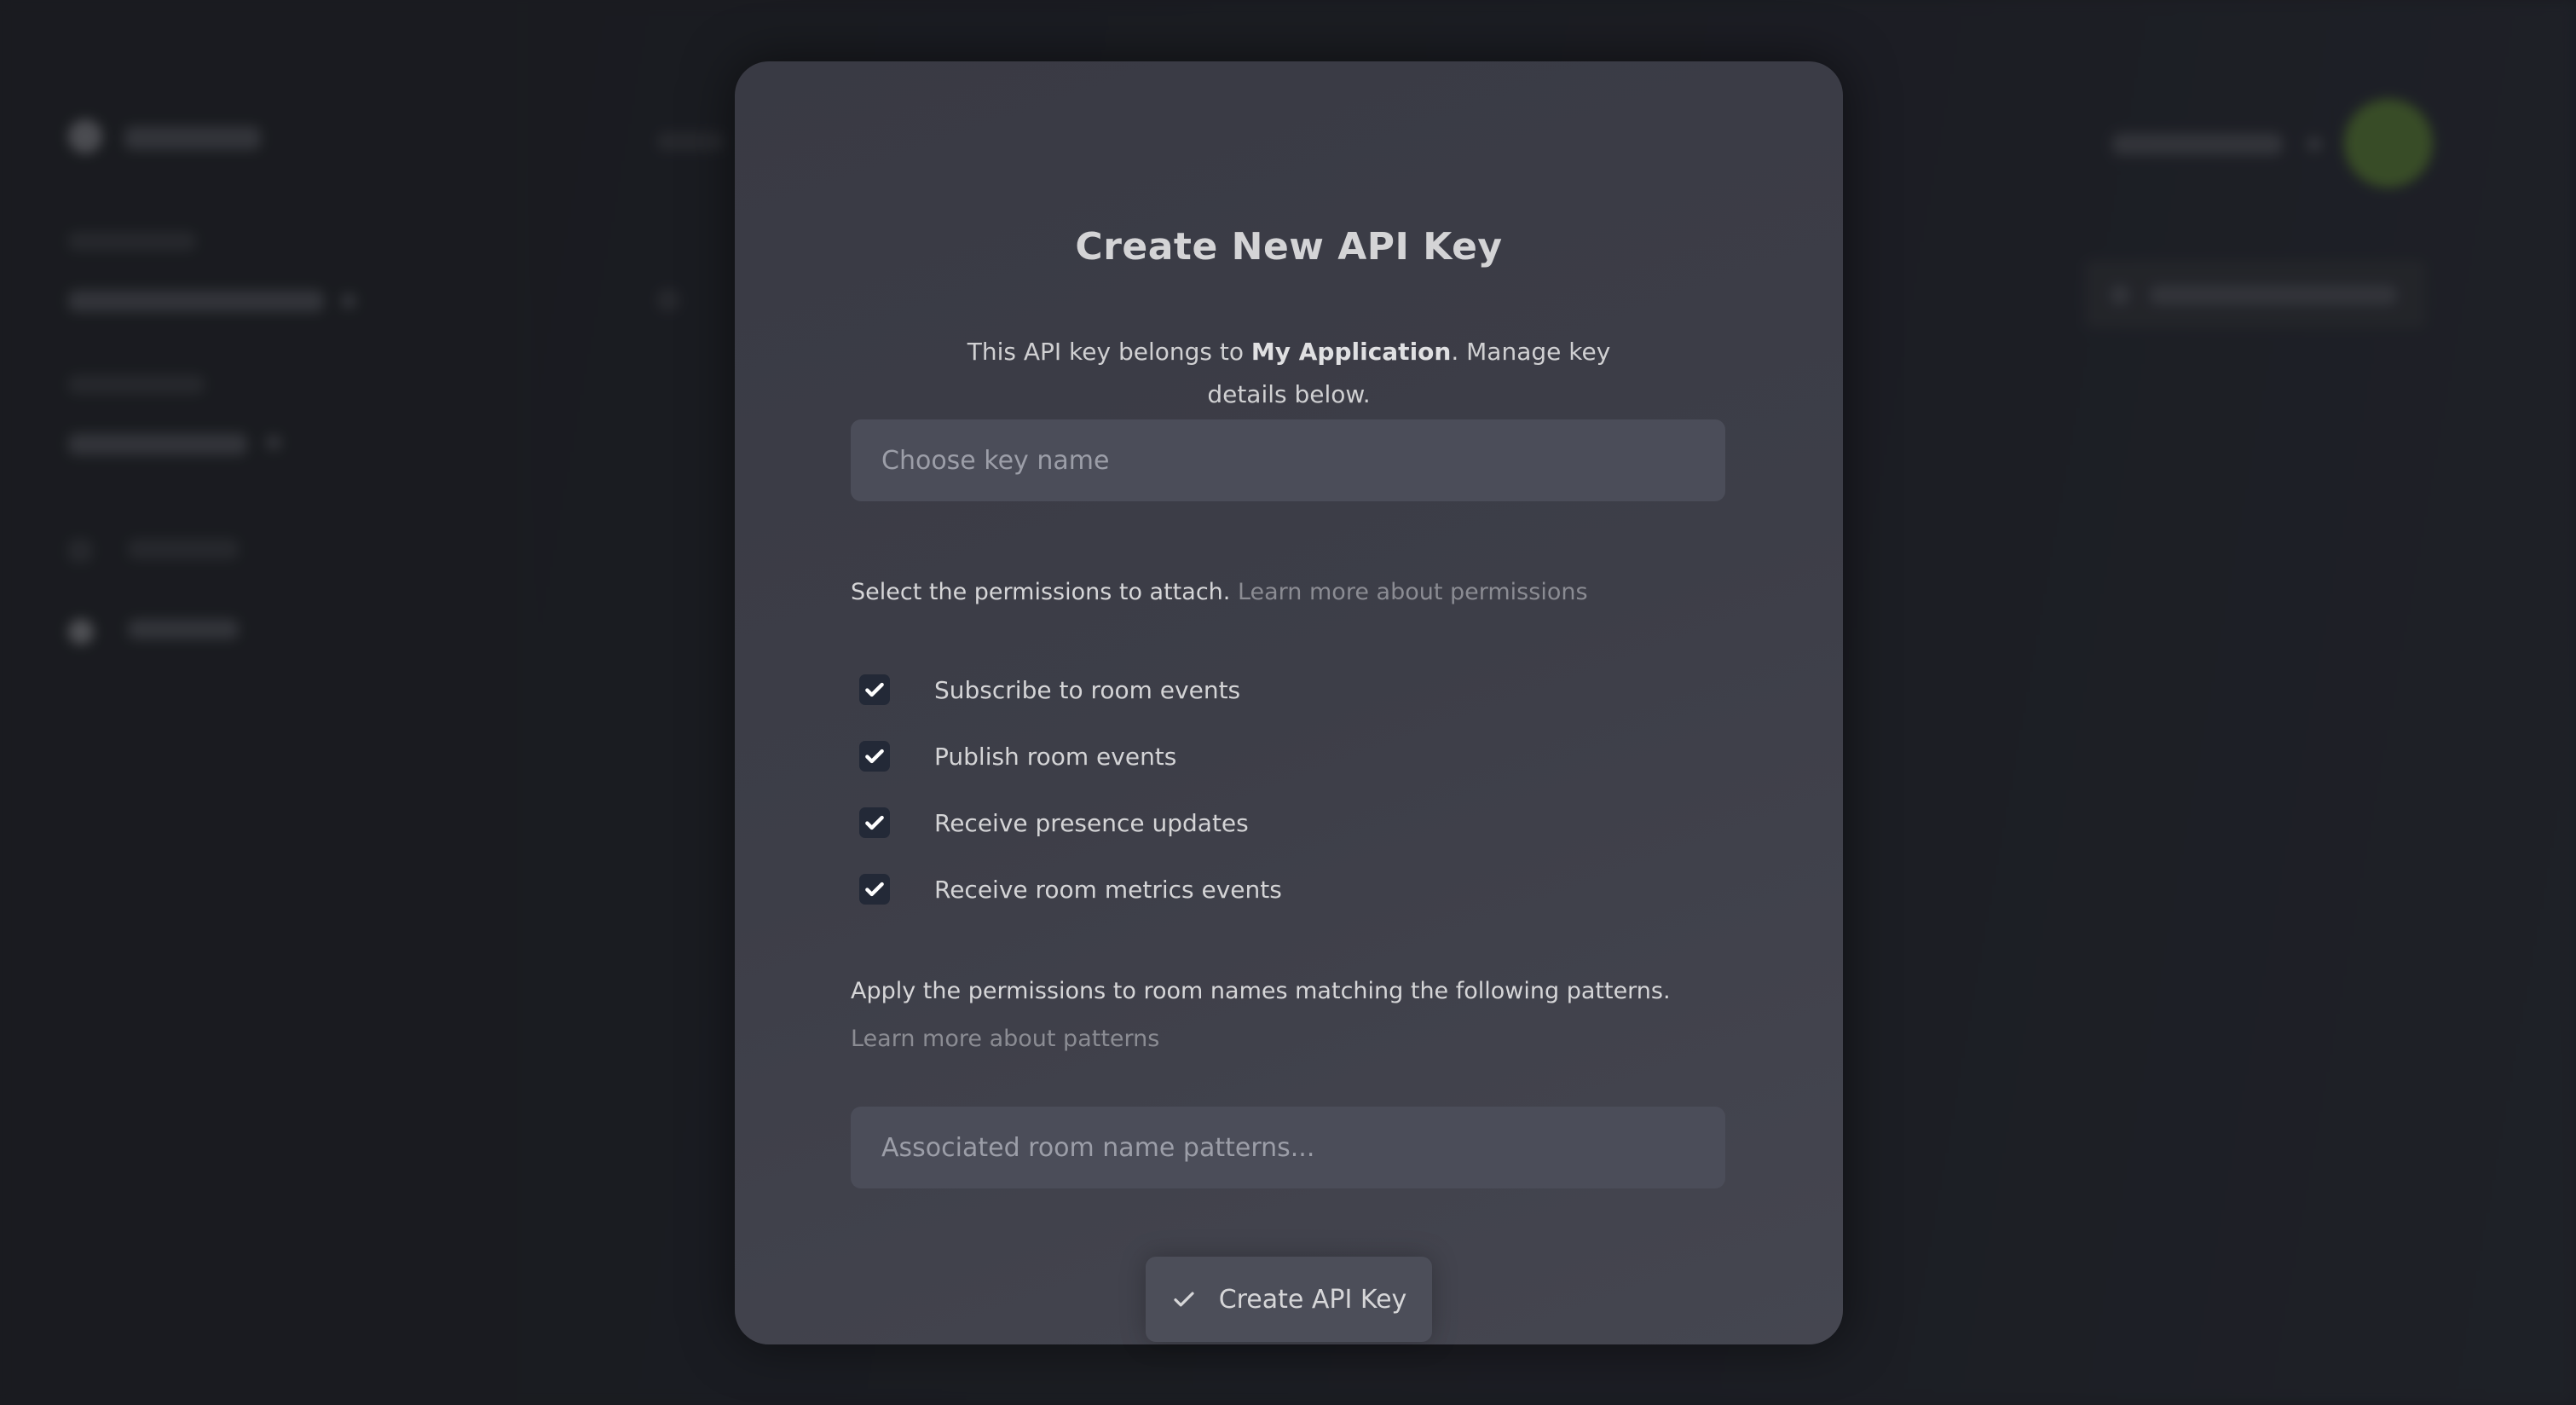  What do you see at coordinates (1242, 756) in the screenshot?
I see `permission-item: Publish room events` at bounding box center [1242, 756].